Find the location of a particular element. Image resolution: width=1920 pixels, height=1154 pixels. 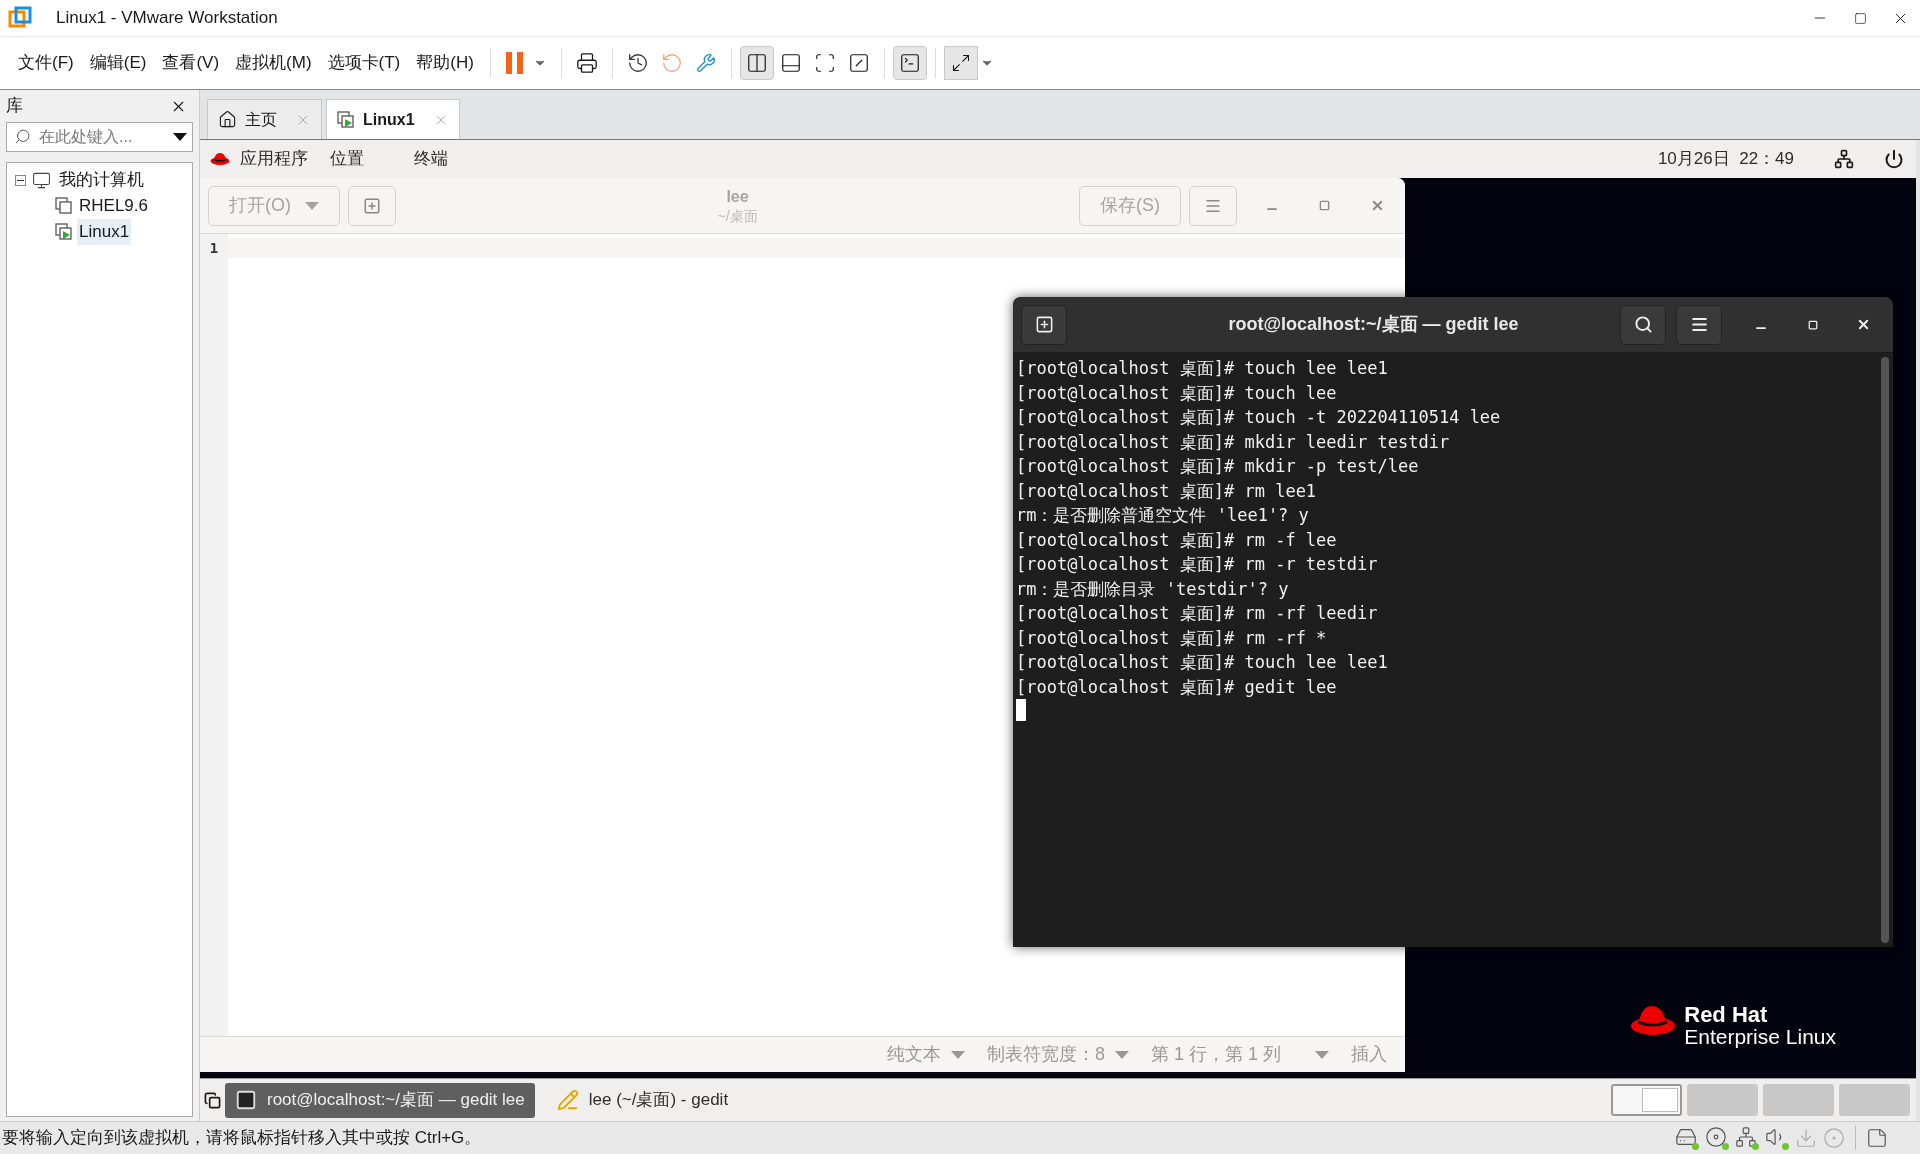

terminal-line: [root@localhost 桌面]# rm -r testdir is located at coordinates (1197, 564).